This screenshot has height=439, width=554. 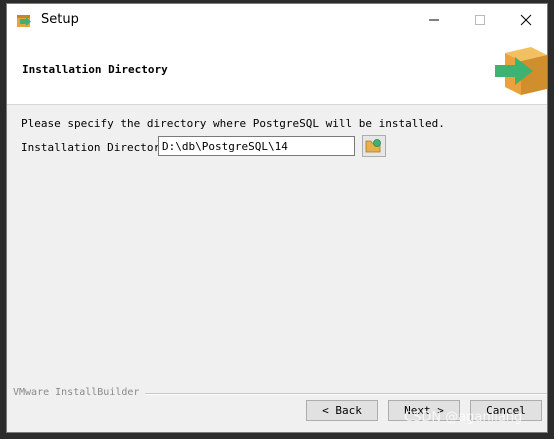 What do you see at coordinates (76, 392) in the screenshot?
I see `installbuilder-brand: VMware InstallBuilder` at bounding box center [76, 392].